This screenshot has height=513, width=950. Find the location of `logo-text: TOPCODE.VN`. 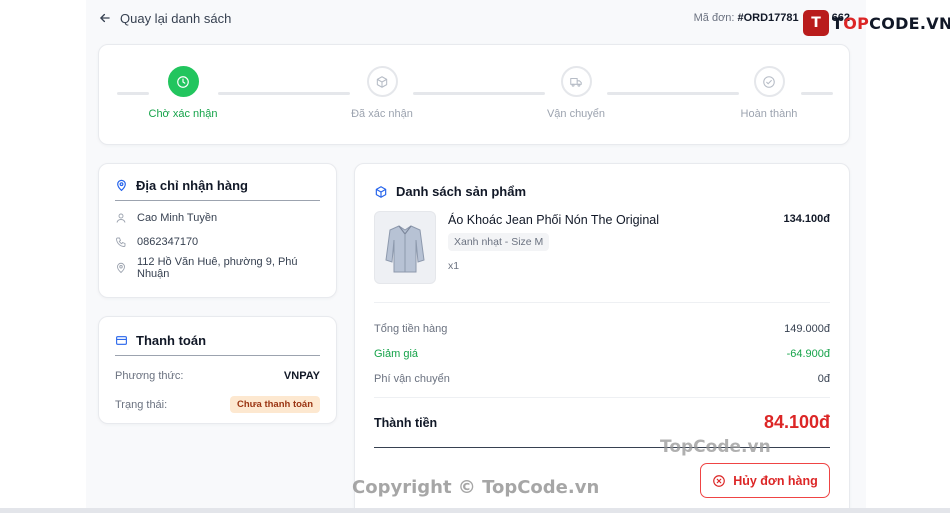

logo-text: TOPCODE.VN is located at coordinates (891, 23).